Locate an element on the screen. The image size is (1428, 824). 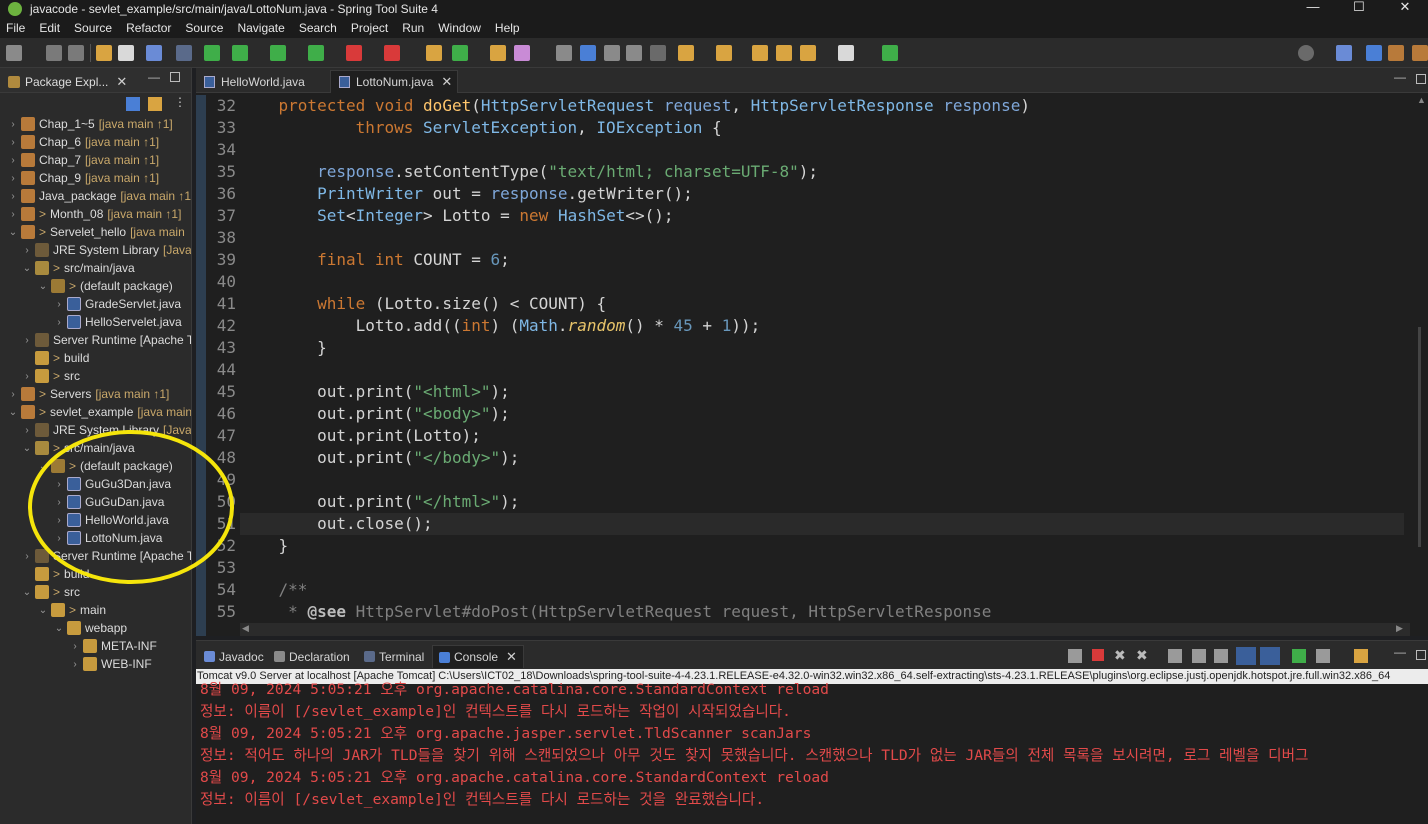
external-tools-icon is located at coordinates (392, 53).